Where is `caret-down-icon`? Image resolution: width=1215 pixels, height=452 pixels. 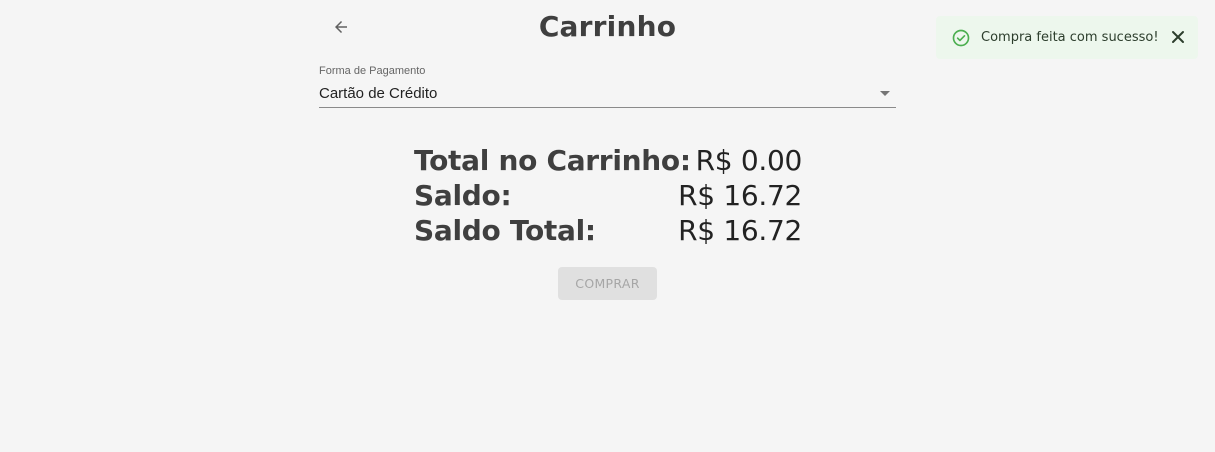 caret-down-icon is located at coordinates (885, 93).